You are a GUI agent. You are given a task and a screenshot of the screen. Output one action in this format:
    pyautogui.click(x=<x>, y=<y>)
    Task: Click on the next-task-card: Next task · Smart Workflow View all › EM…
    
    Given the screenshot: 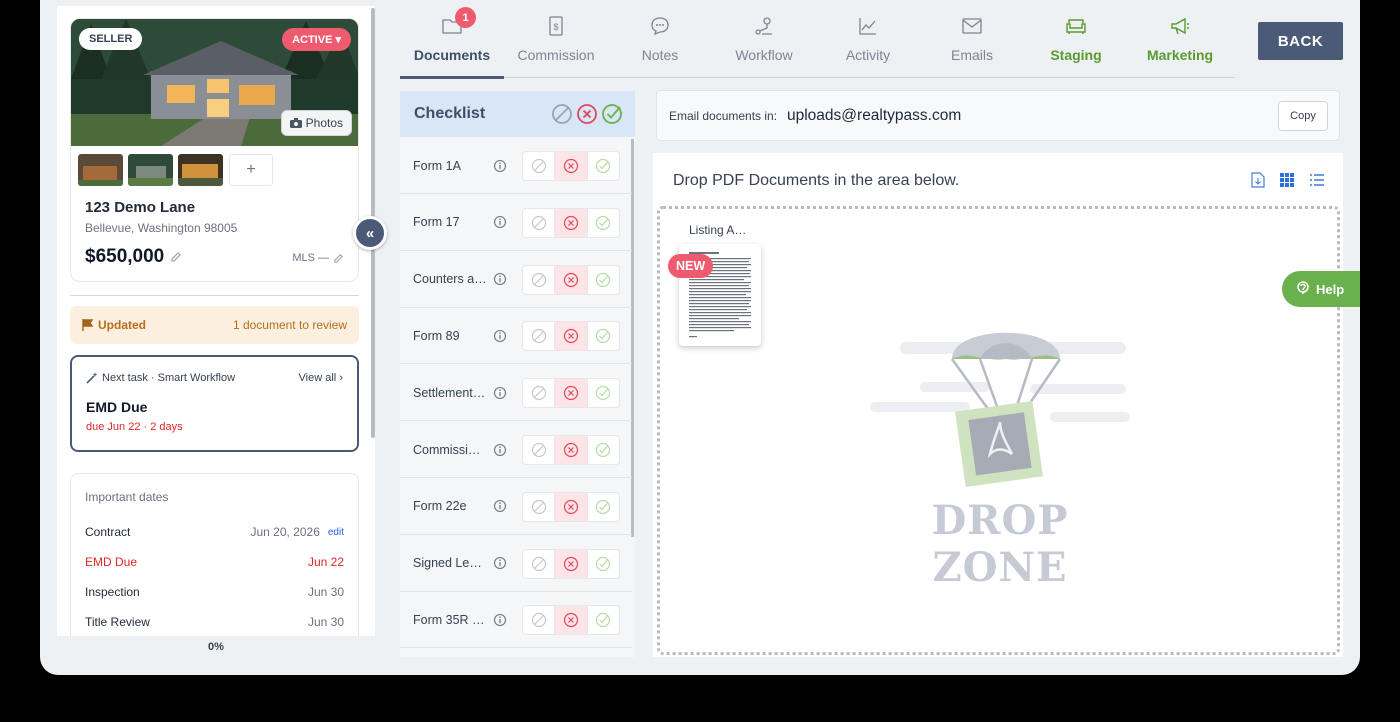 What is the action you would take?
    pyautogui.click(x=214, y=403)
    